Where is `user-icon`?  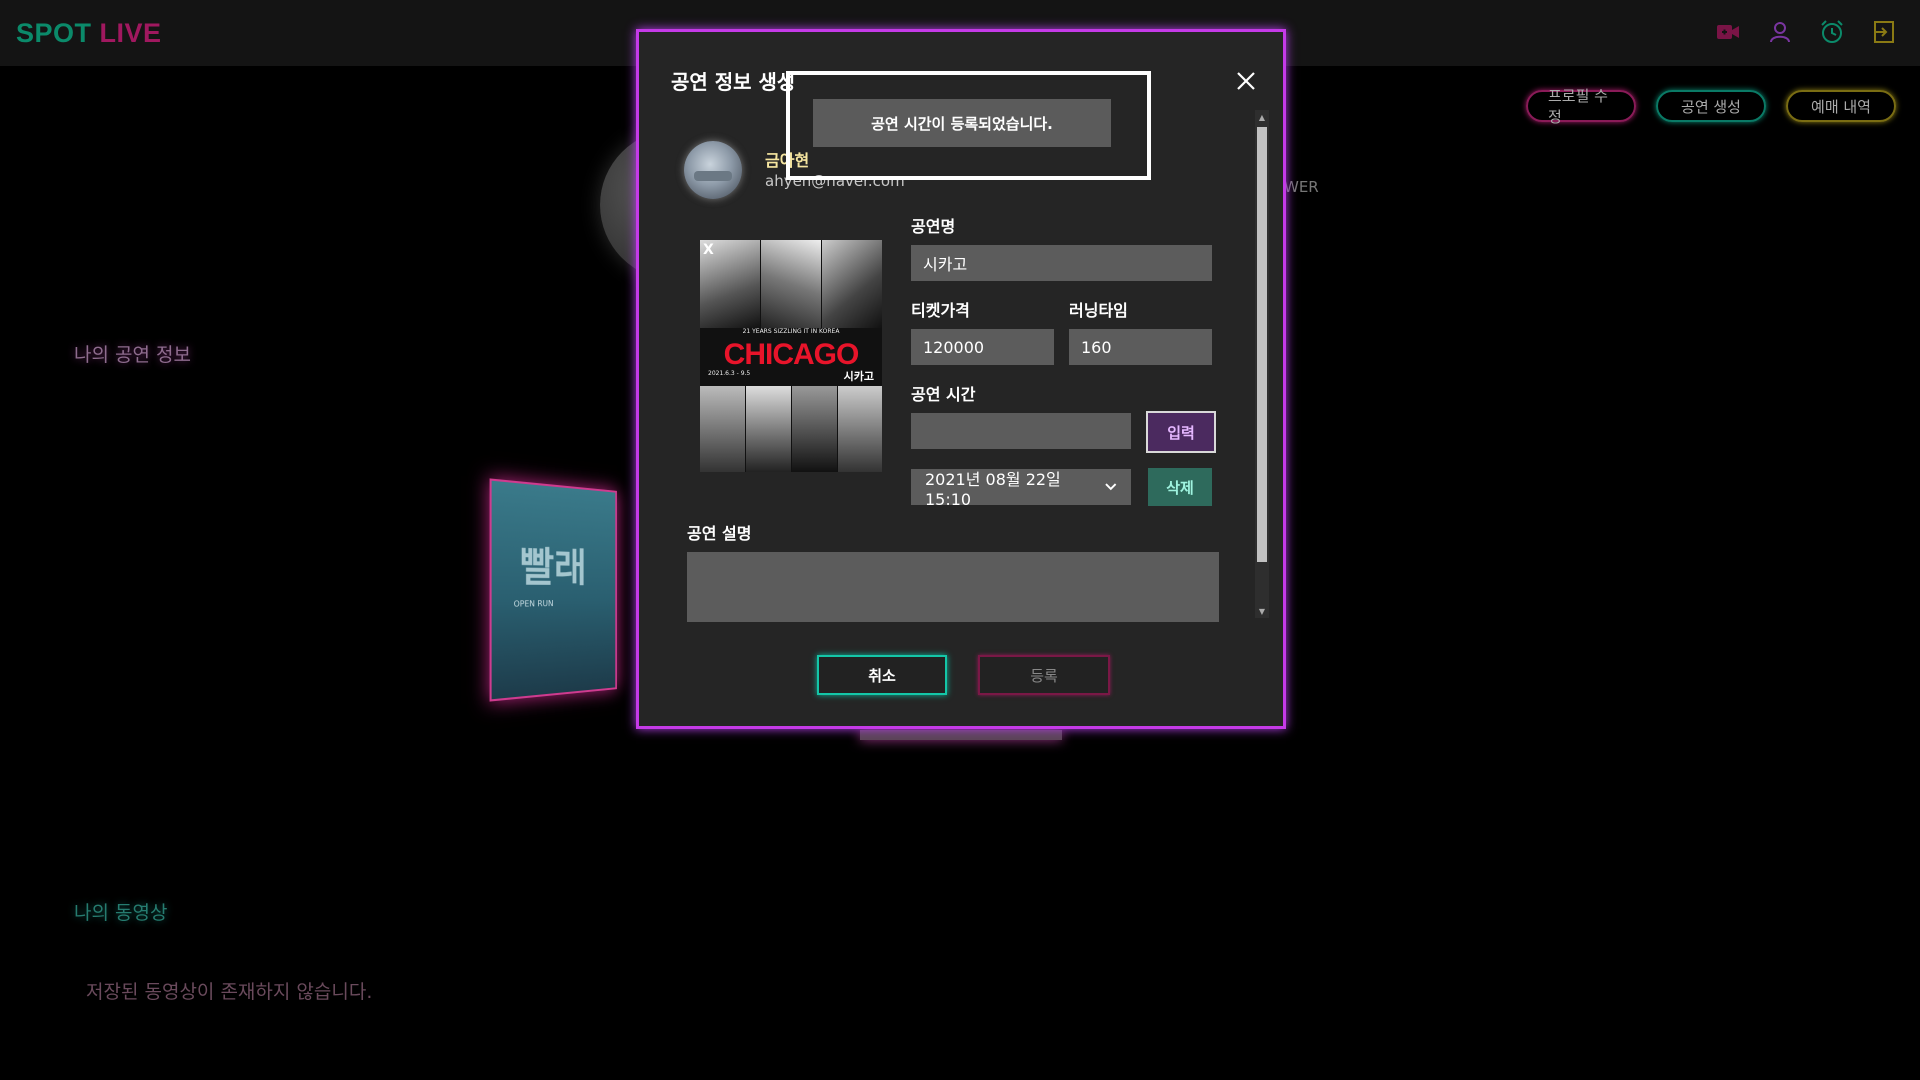 user-icon is located at coordinates (1780, 32).